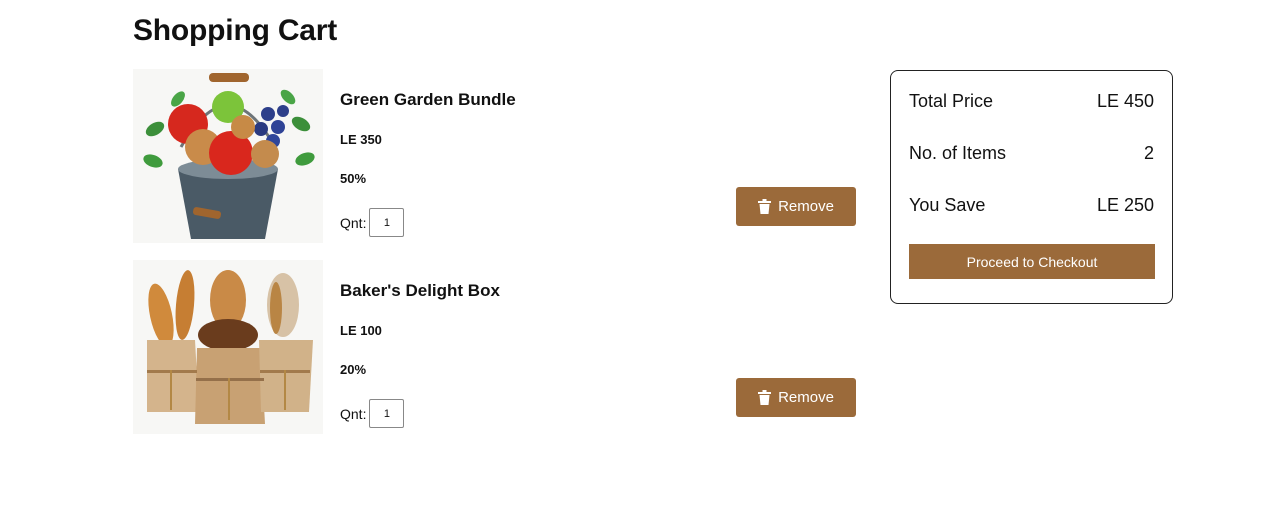  What do you see at coordinates (228, 156) in the screenshot?
I see `vegetable-basket-image` at bounding box center [228, 156].